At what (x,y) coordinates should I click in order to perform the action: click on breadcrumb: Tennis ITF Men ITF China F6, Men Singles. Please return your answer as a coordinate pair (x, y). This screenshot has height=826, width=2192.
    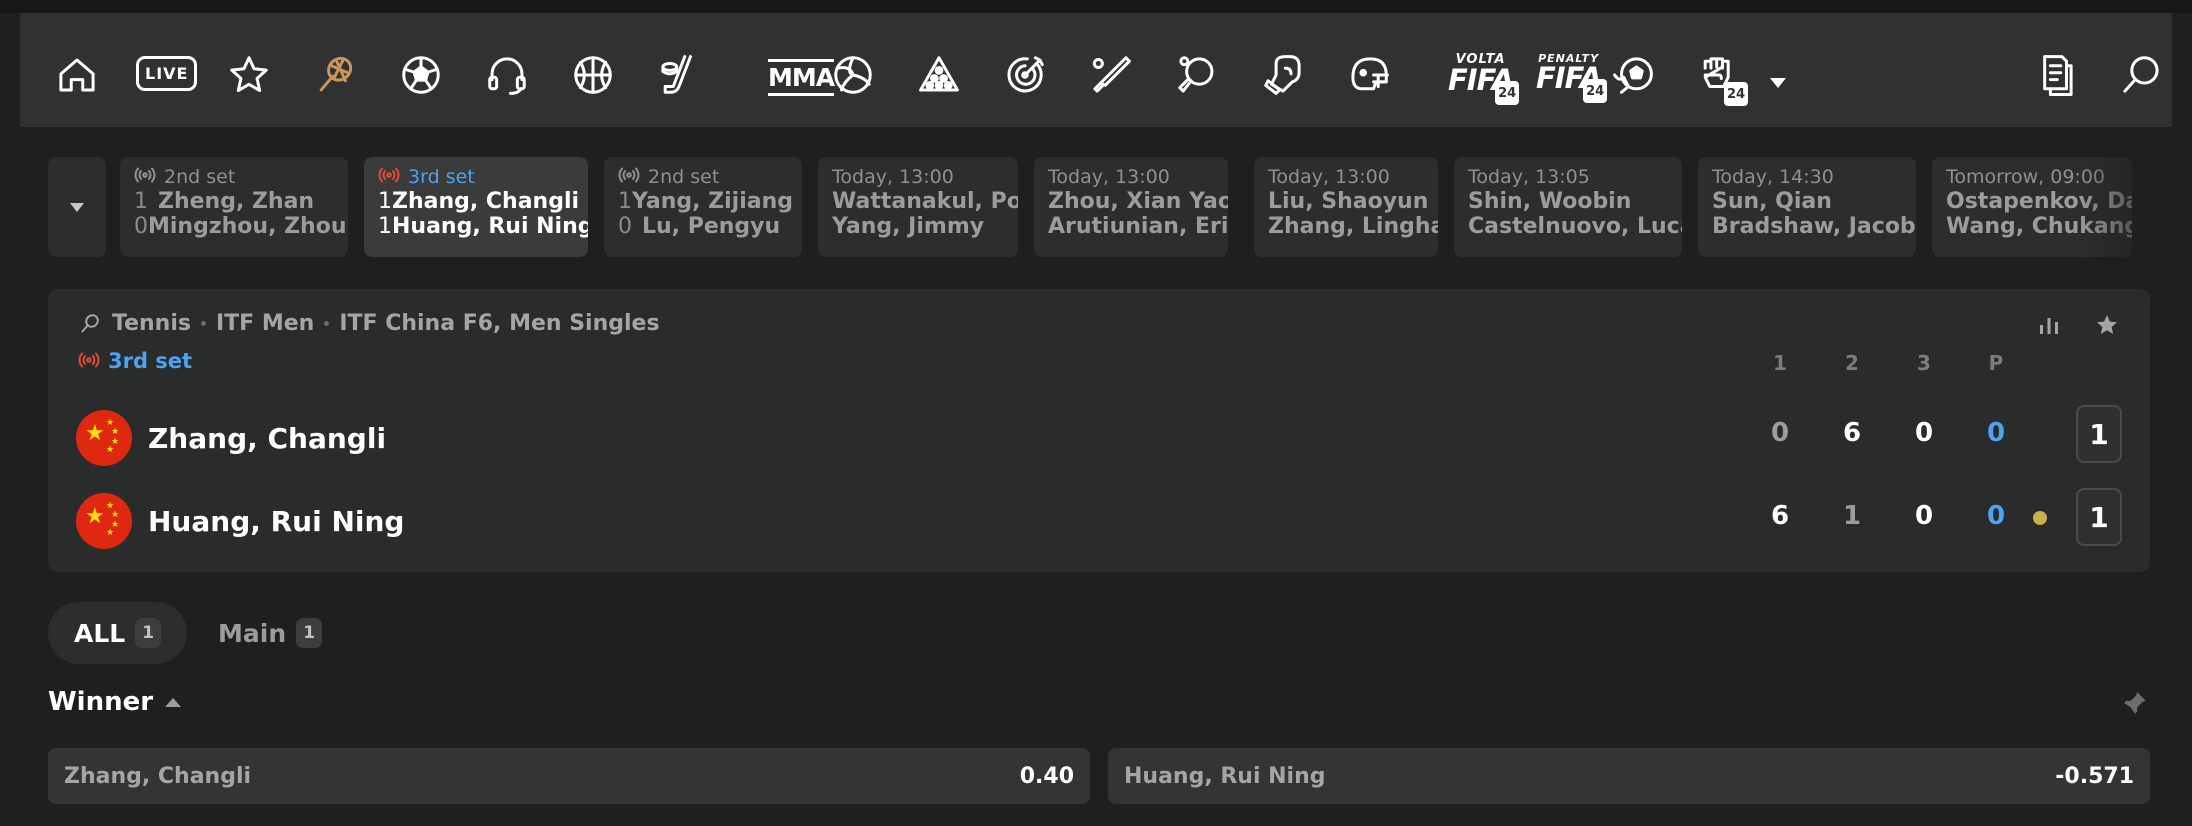
    Looking at the image, I should click on (369, 323).